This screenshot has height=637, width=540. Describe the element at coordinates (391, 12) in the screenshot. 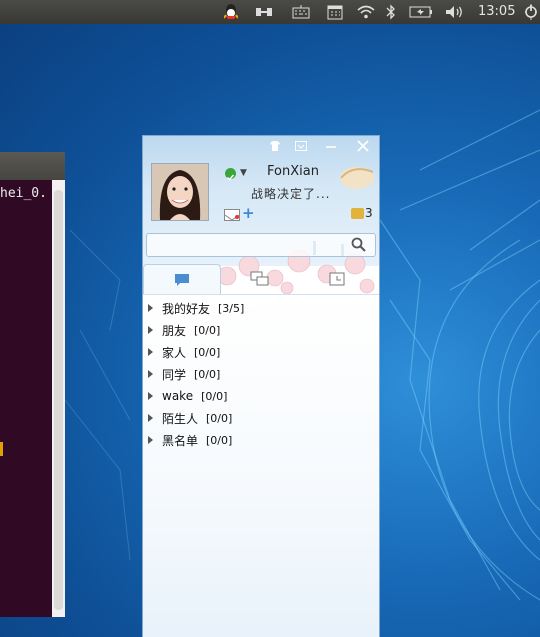

I see `bluetooth-icon` at that location.